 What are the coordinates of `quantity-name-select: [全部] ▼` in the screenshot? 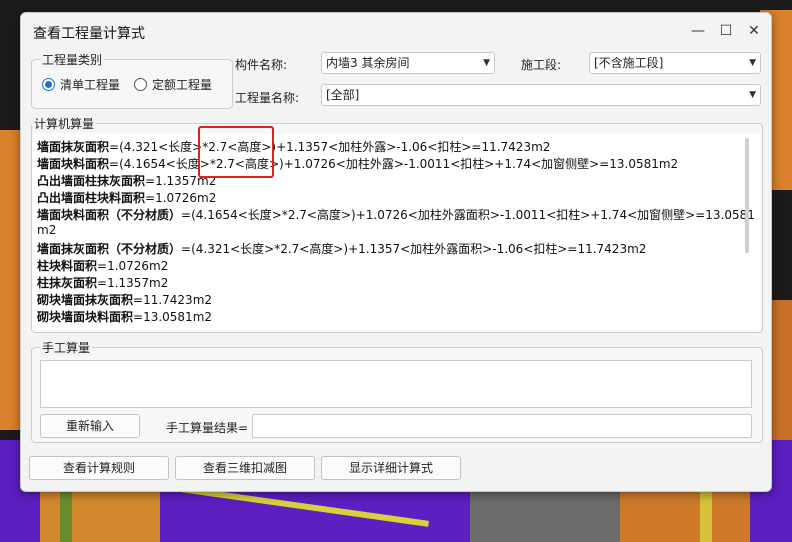 It's located at (541, 95).